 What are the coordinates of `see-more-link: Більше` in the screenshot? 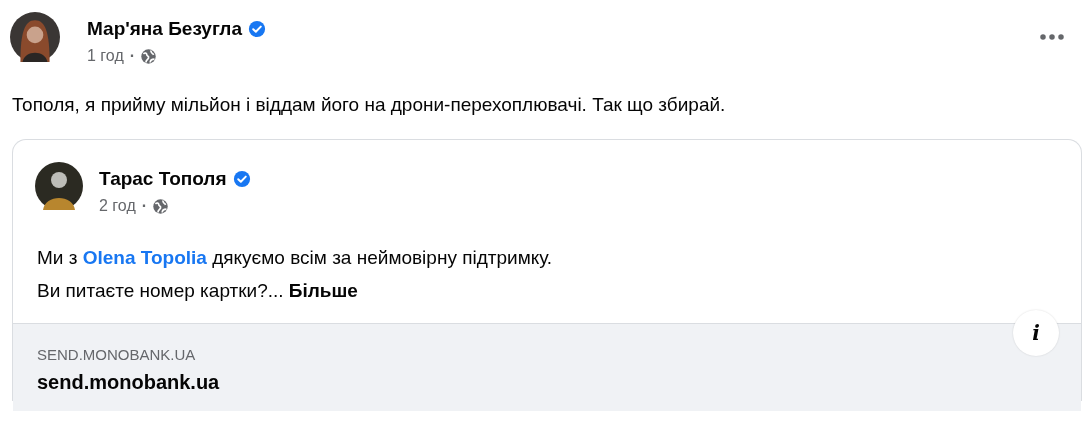 It's located at (323, 290).